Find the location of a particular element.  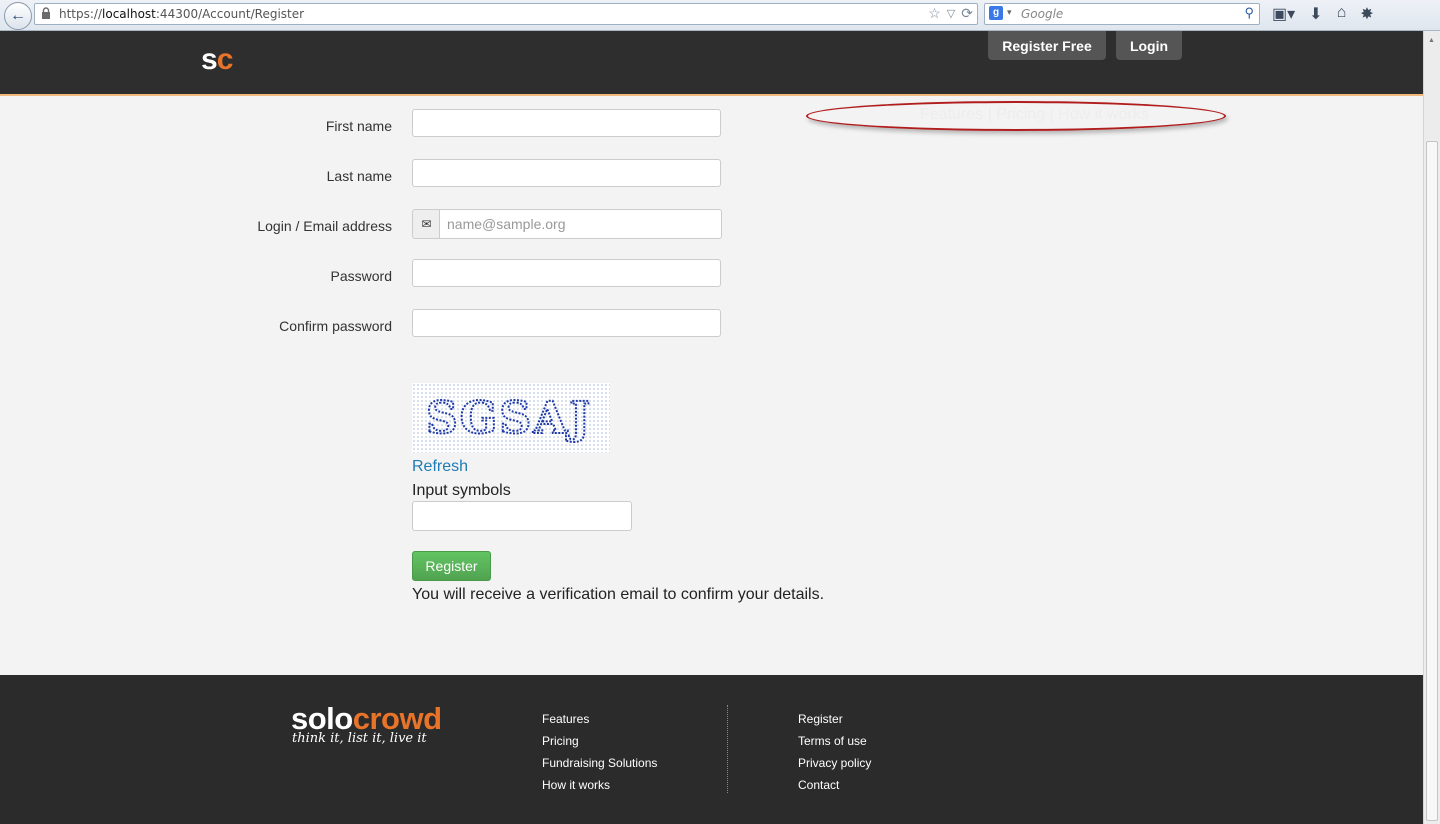

confirm-password-field is located at coordinates (566, 323).